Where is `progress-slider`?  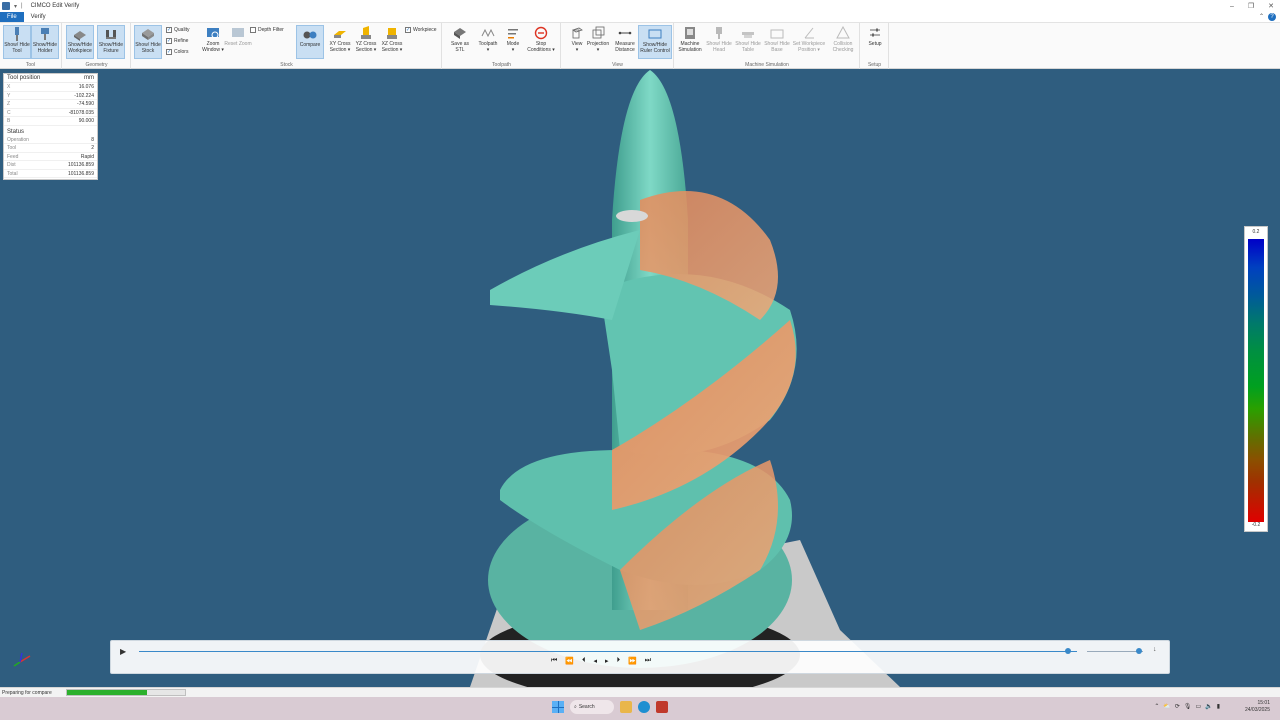 progress-slider is located at coordinates (608, 651).